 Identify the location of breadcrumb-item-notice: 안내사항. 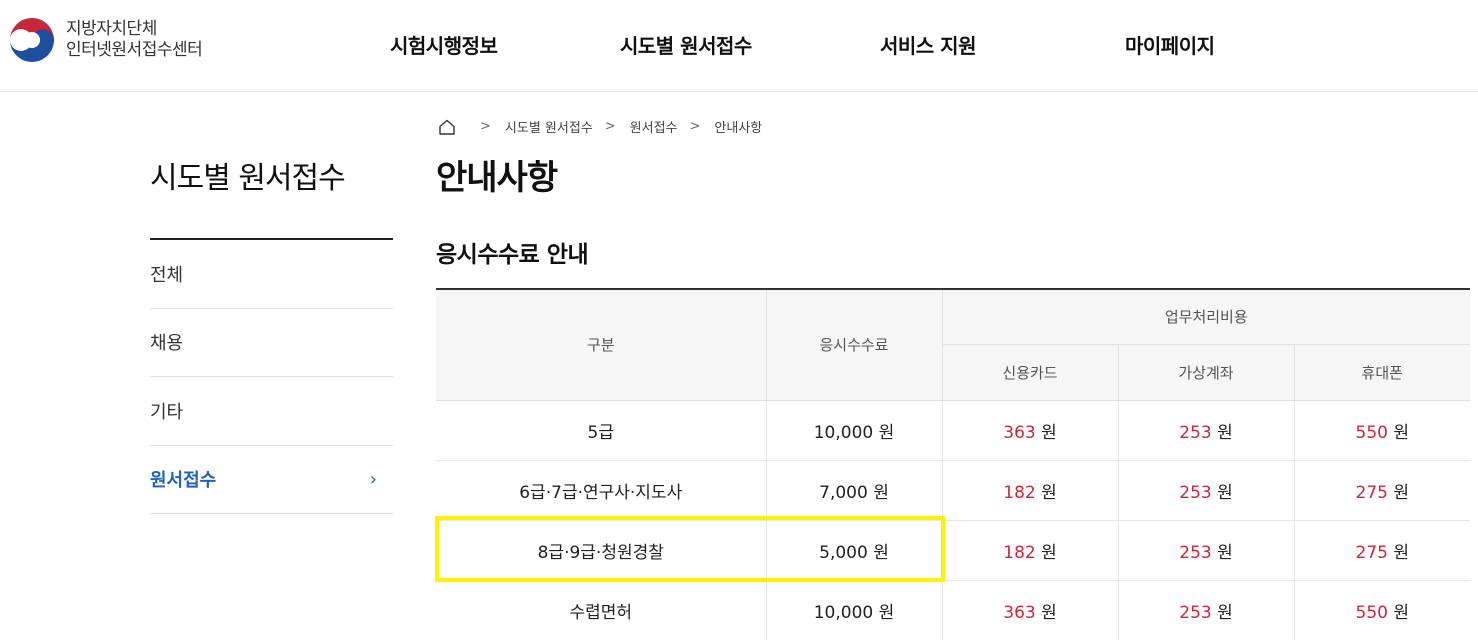
(738, 126).